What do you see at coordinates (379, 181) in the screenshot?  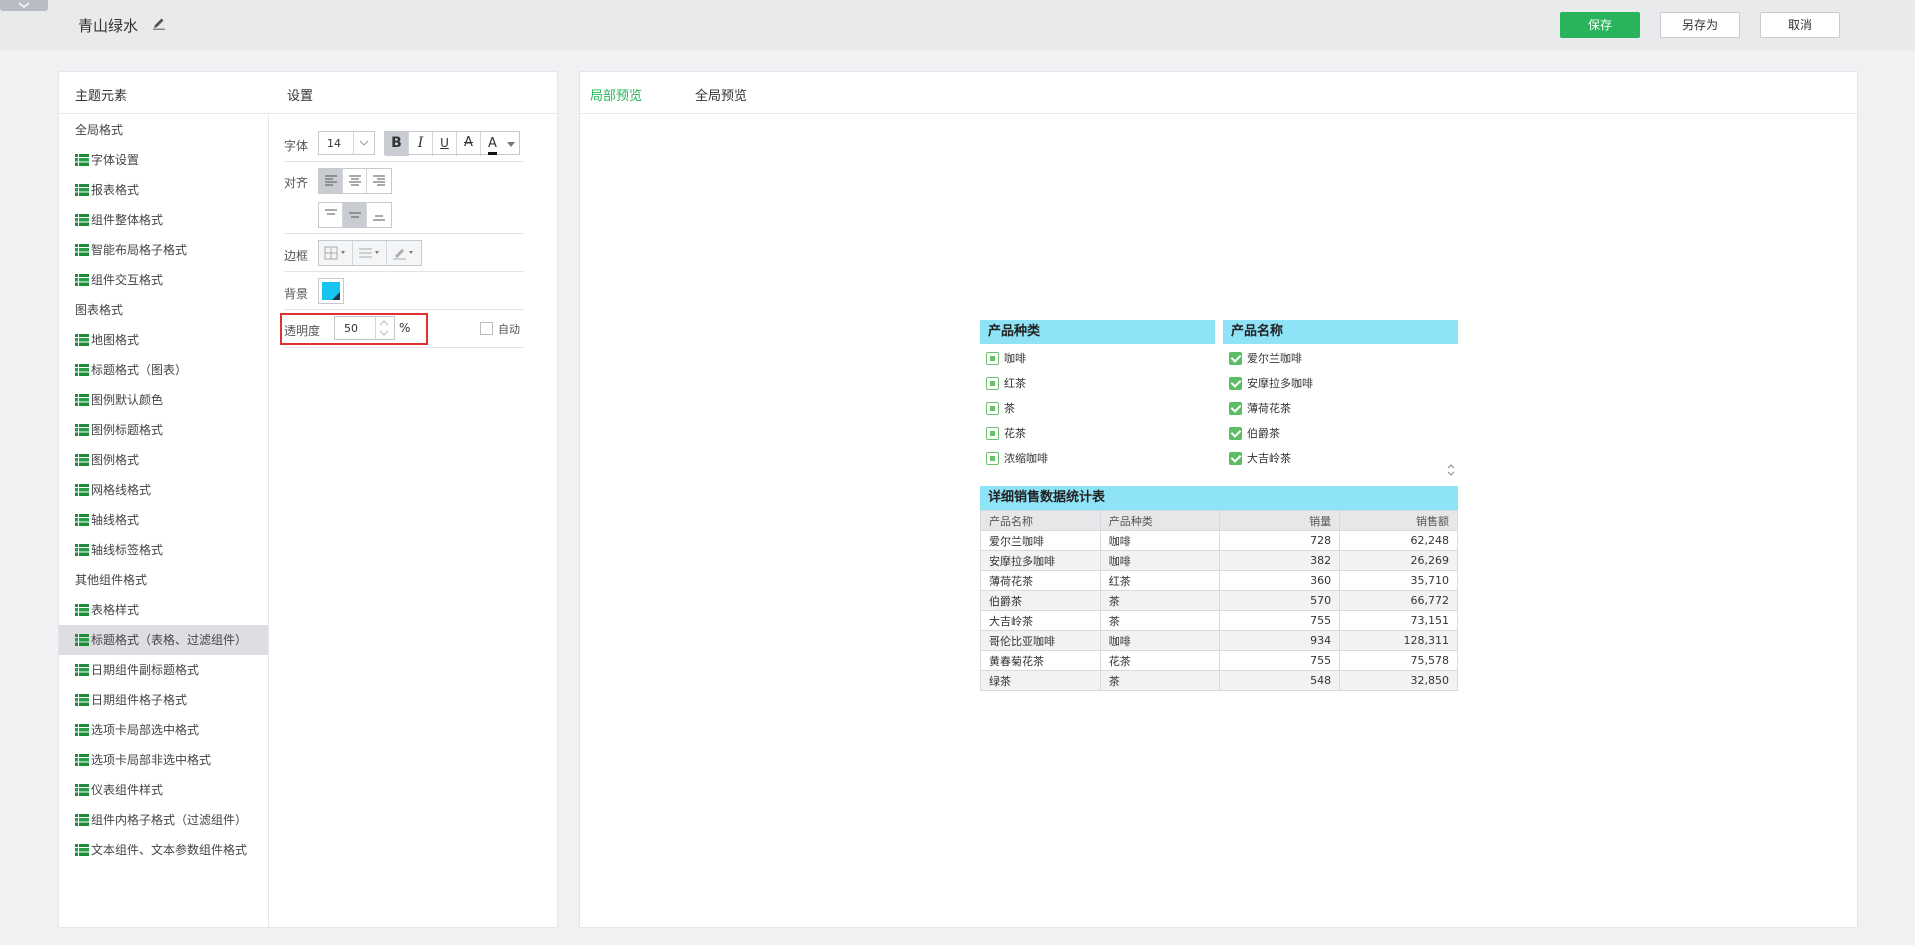 I see `align-right-button` at bounding box center [379, 181].